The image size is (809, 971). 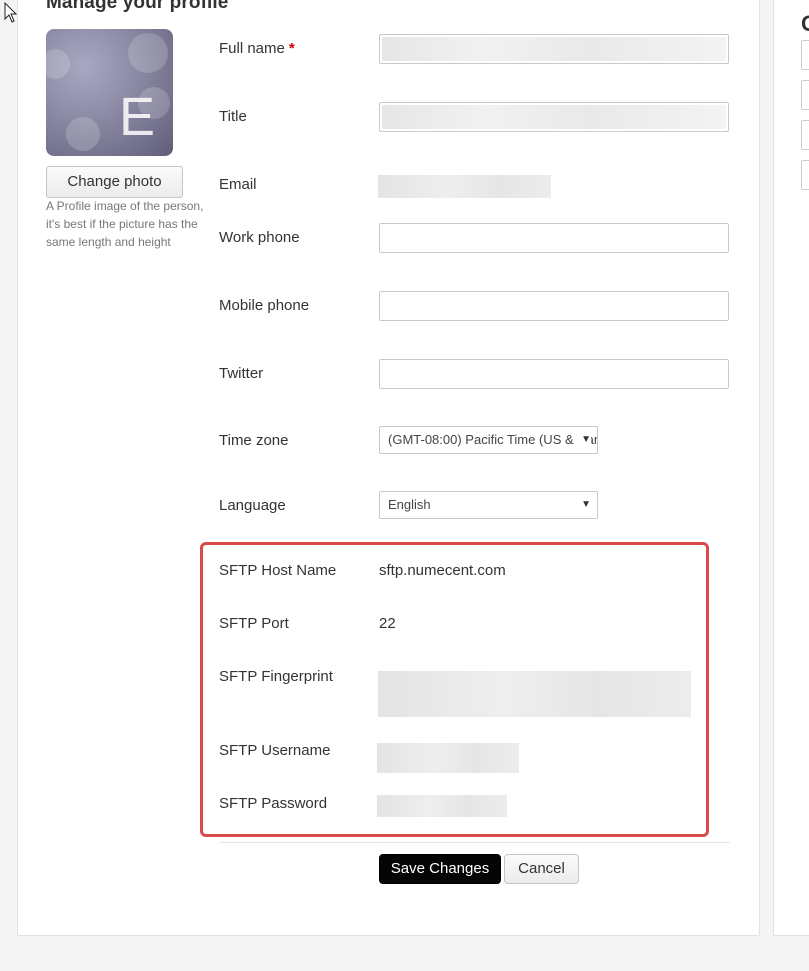 What do you see at coordinates (464, 186) in the screenshot?
I see `email-value-redacted` at bounding box center [464, 186].